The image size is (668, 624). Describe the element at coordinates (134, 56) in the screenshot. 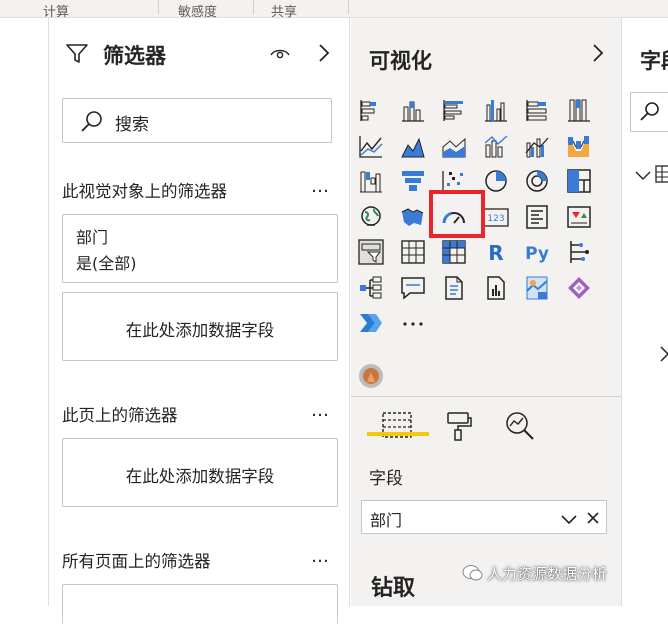

I see `filters-title: 筛选器` at that location.